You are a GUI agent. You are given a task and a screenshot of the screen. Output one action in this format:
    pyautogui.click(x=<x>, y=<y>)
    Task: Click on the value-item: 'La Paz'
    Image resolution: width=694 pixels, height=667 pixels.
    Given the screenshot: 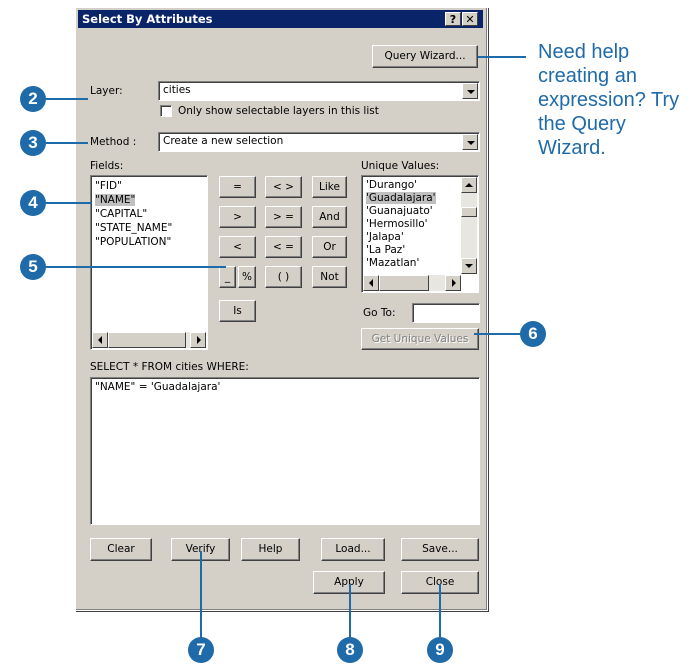 What is the action you would take?
    pyautogui.click(x=385, y=250)
    